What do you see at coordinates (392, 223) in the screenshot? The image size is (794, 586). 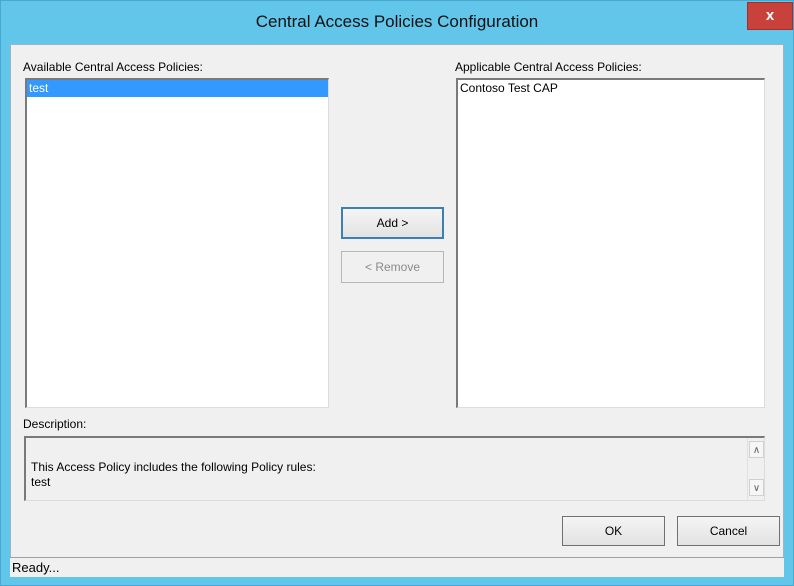 I see `add-button: Add >` at bounding box center [392, 223].